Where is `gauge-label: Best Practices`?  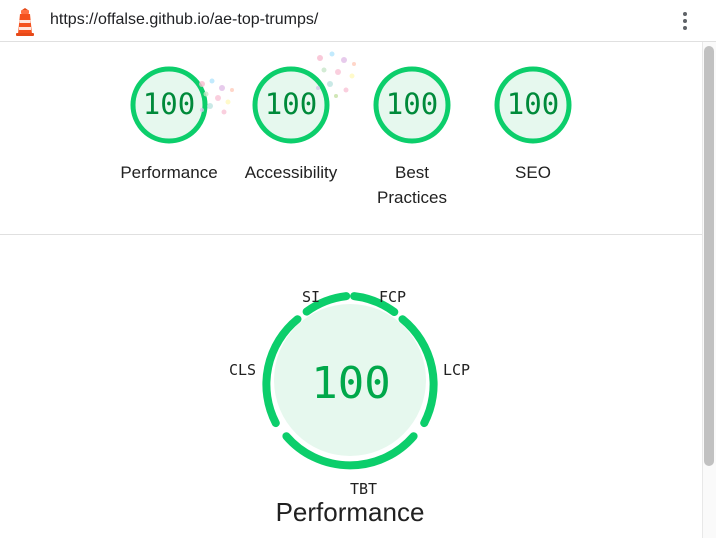
gauge-label: Best Practices is located at coordinates (412, 185).